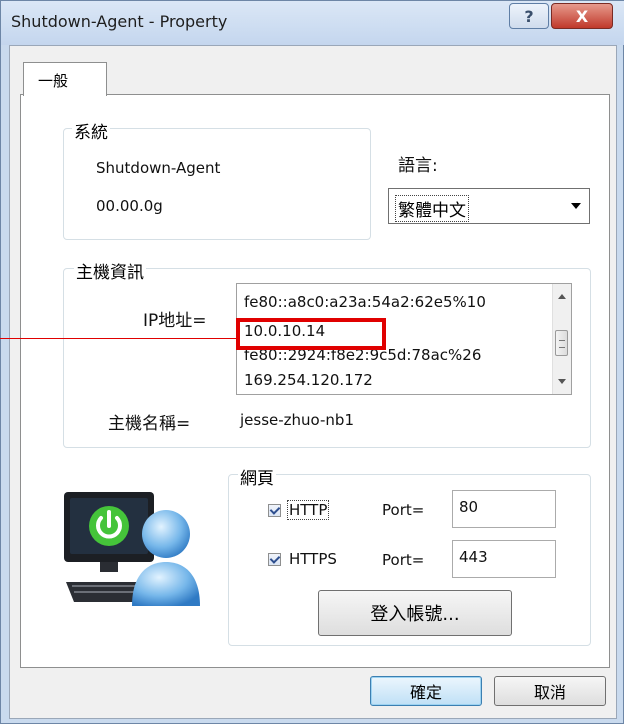  Describe the element at coordinates (313, 559) in the screenshot. I see `https-label: HTTPS` at that location.